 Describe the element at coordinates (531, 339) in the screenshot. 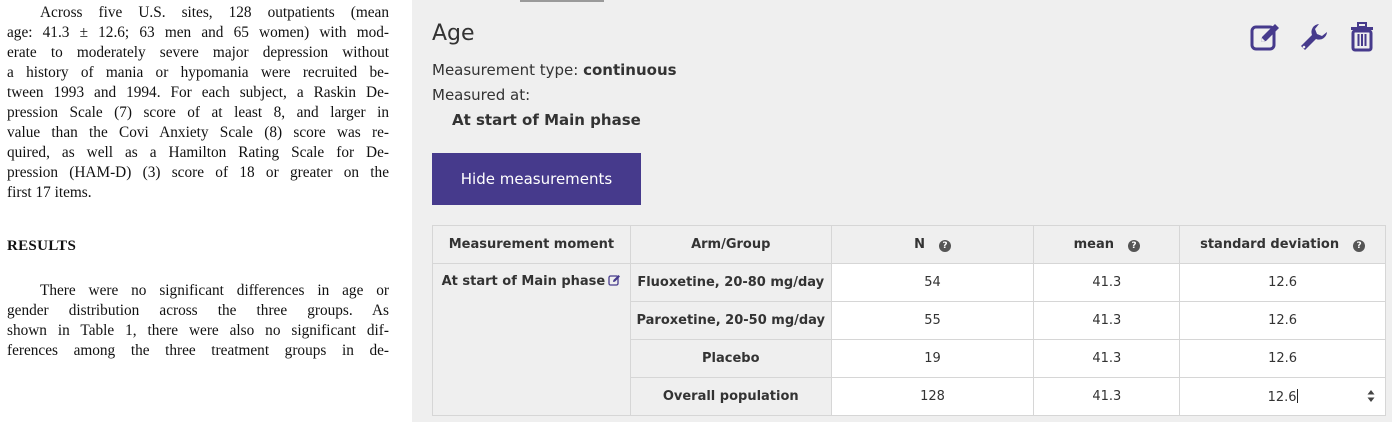

I see `measurement-moment-cell: At start of Main phase` at that location.